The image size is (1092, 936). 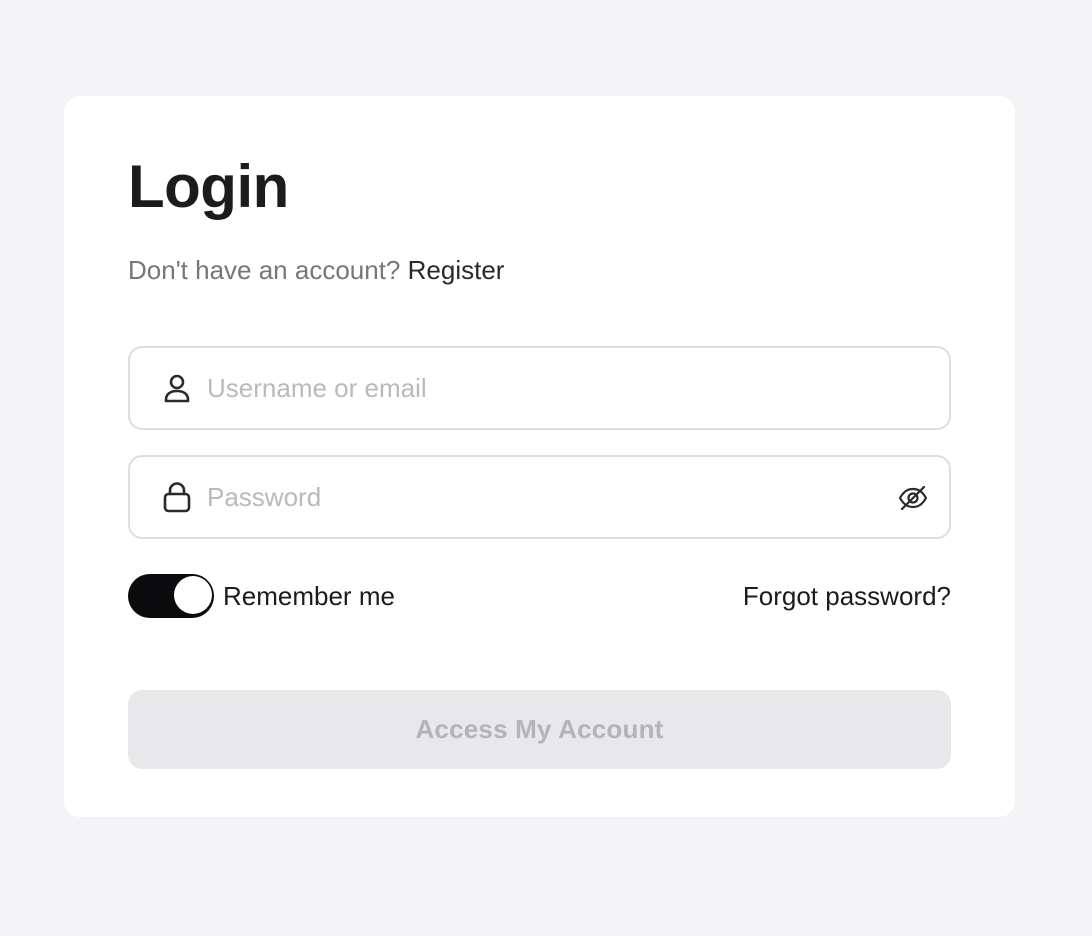 I want to click on lock-icon, so click(x=177, y=497).